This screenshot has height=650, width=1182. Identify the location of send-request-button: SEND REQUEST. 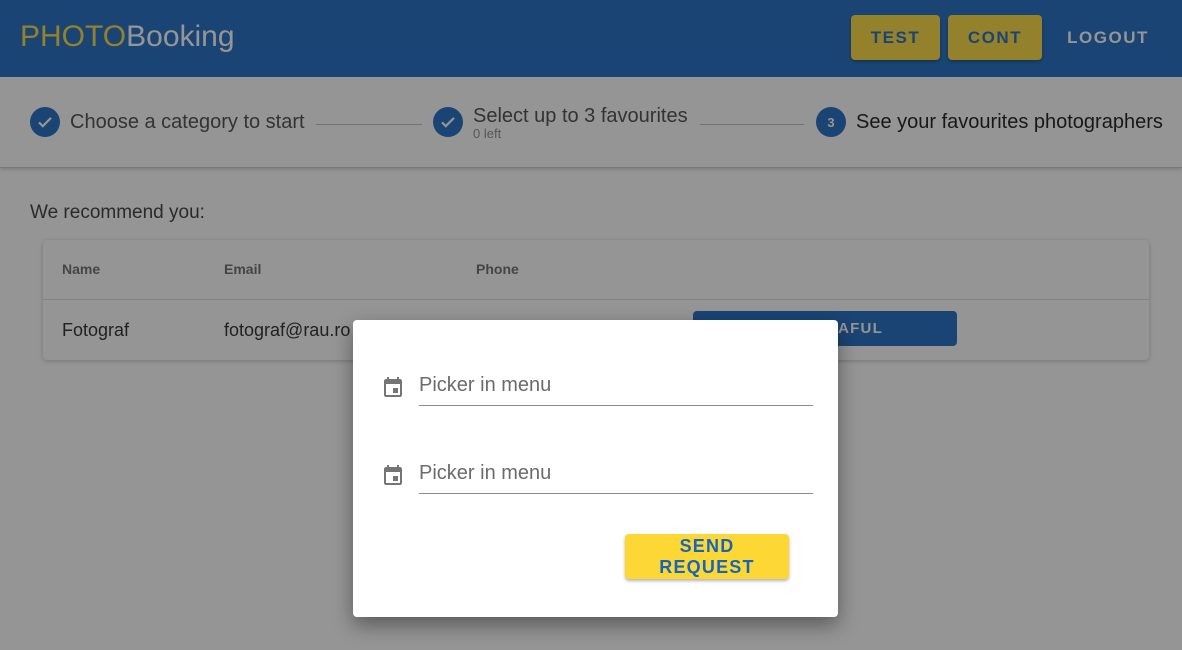
(707, 556).